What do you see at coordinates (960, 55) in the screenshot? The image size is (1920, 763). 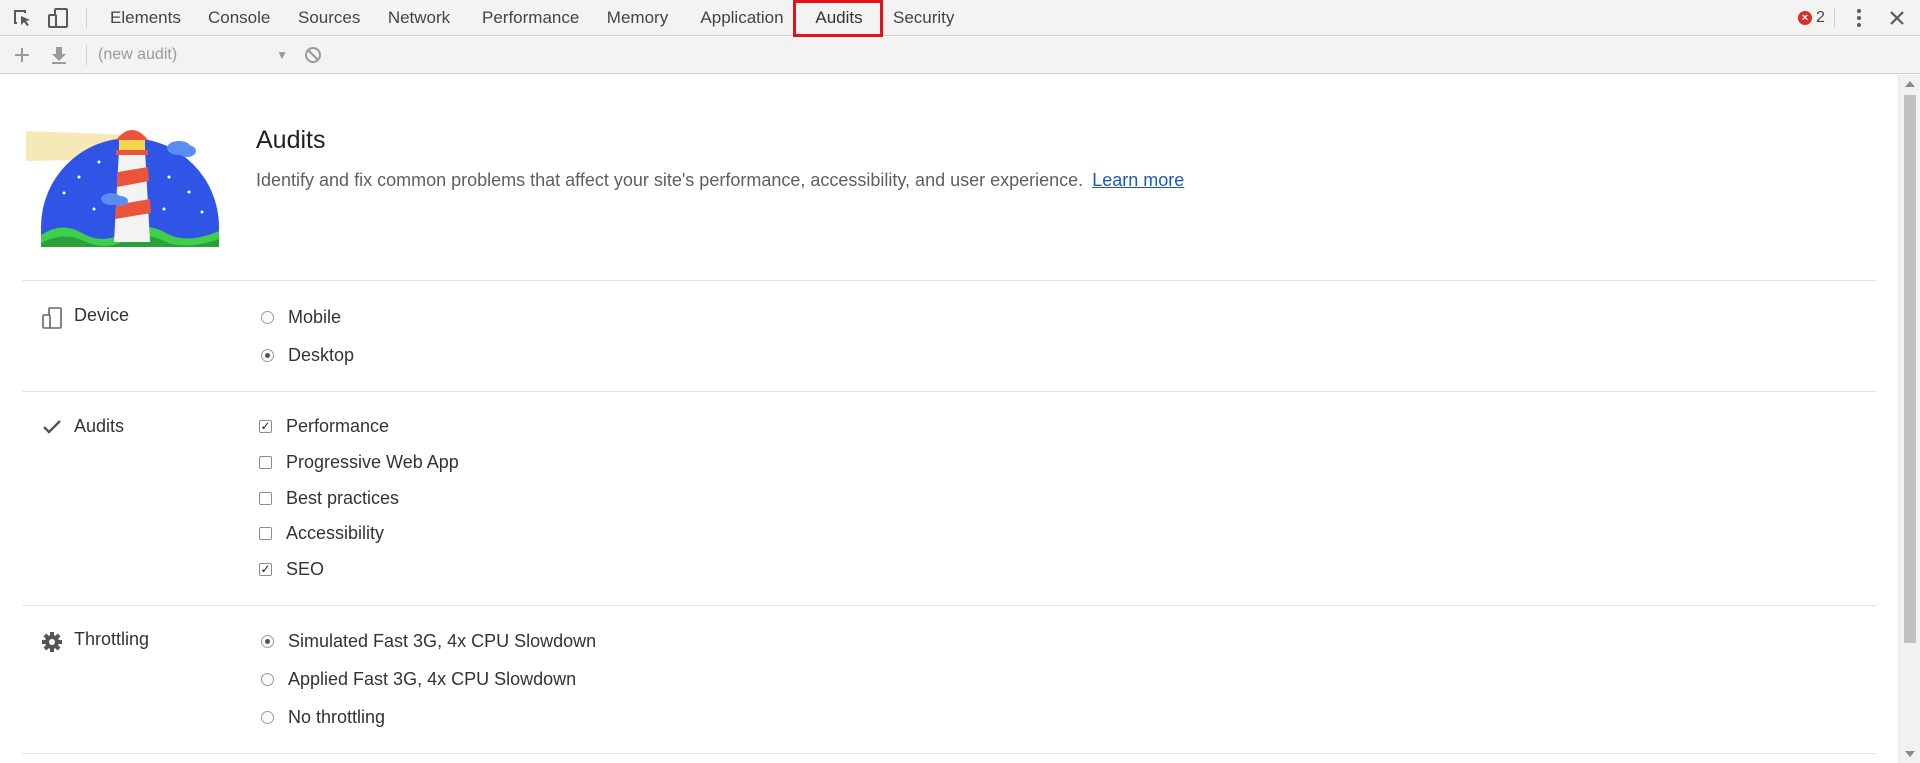 I see `audits-toolbar: (new audit) ▼` at bounding box center [960, 55].